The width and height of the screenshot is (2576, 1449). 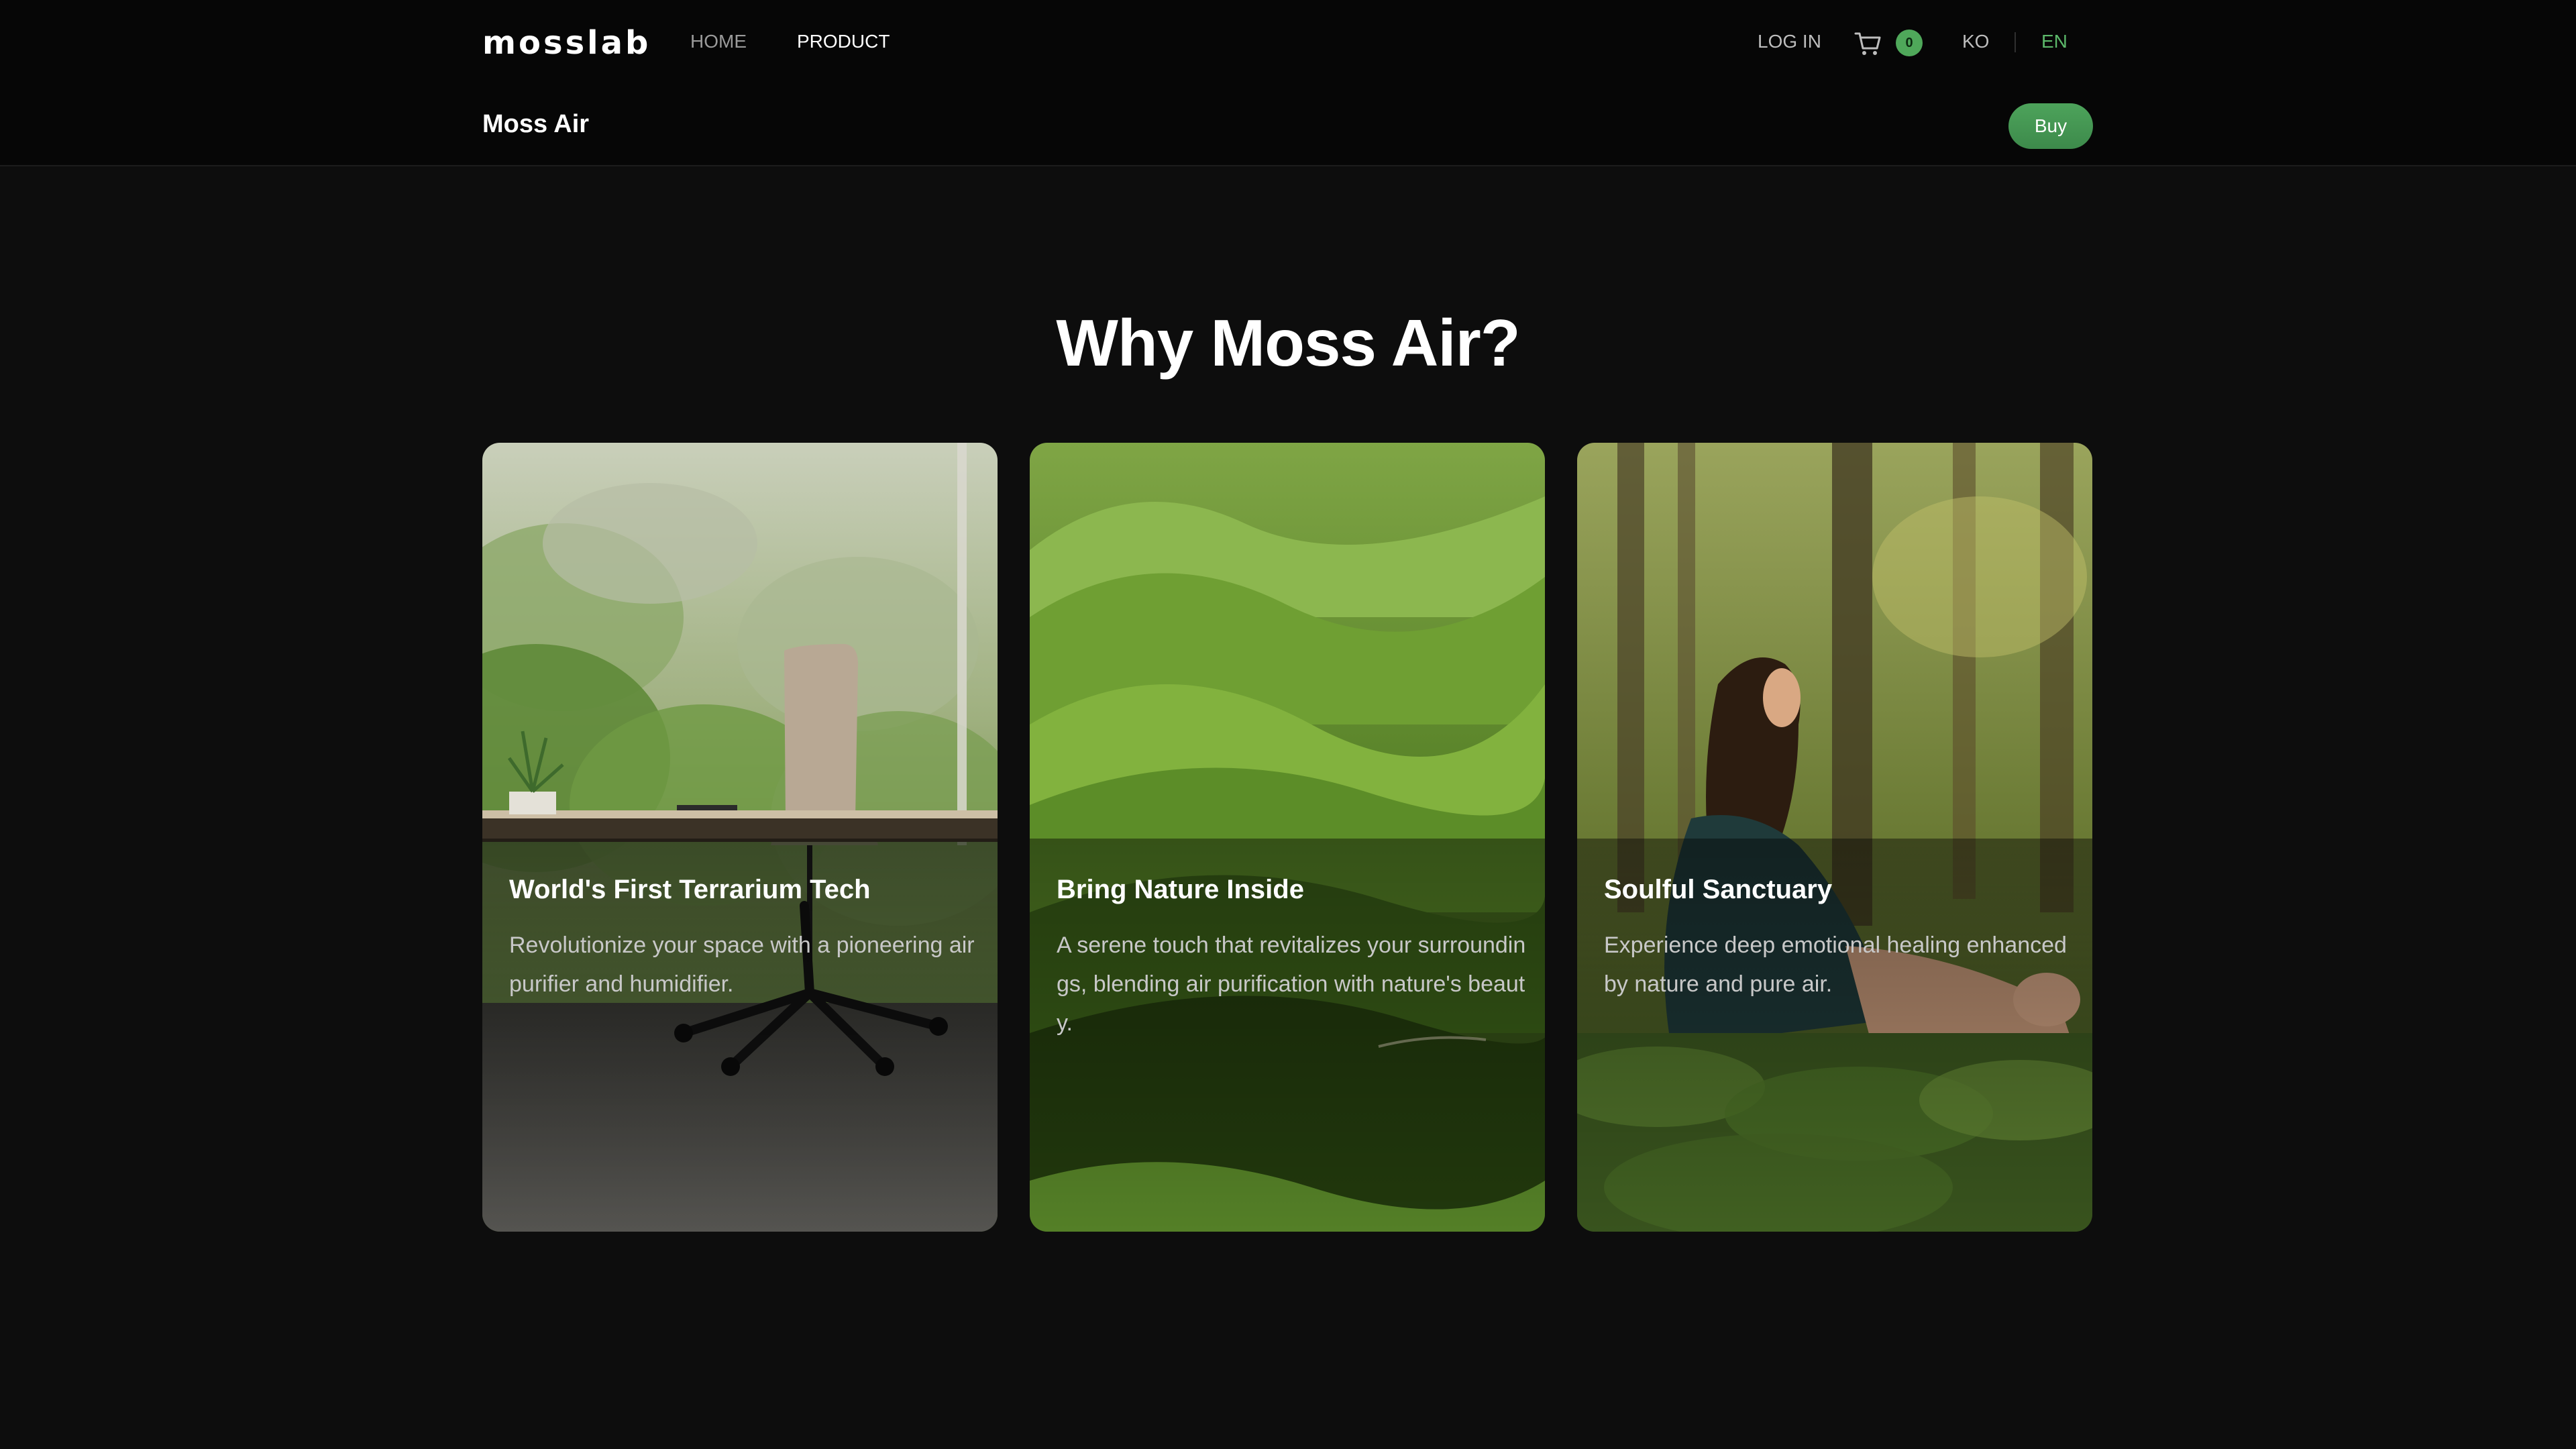 What do you see at coordinates (690, 889) in the screenshot?
I see `card-title: World's First Terrarium Tech` at bounding box center [690, 889].